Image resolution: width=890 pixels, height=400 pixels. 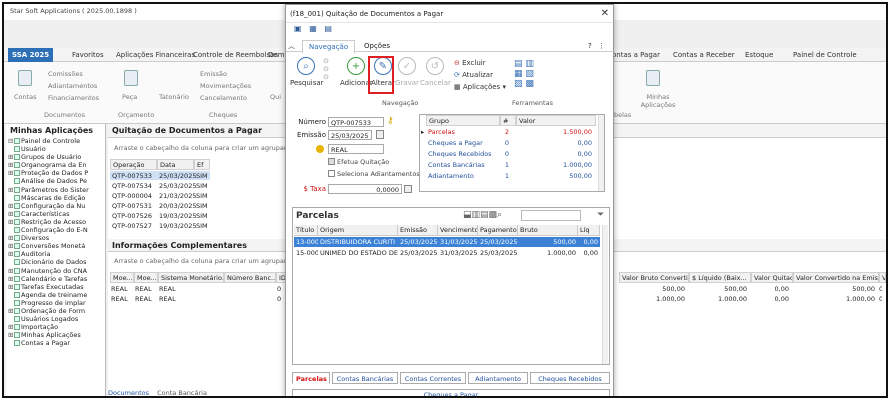 I want to click on tab-conta-bancaria: Conta Bancária, so click(x=182, y=392).